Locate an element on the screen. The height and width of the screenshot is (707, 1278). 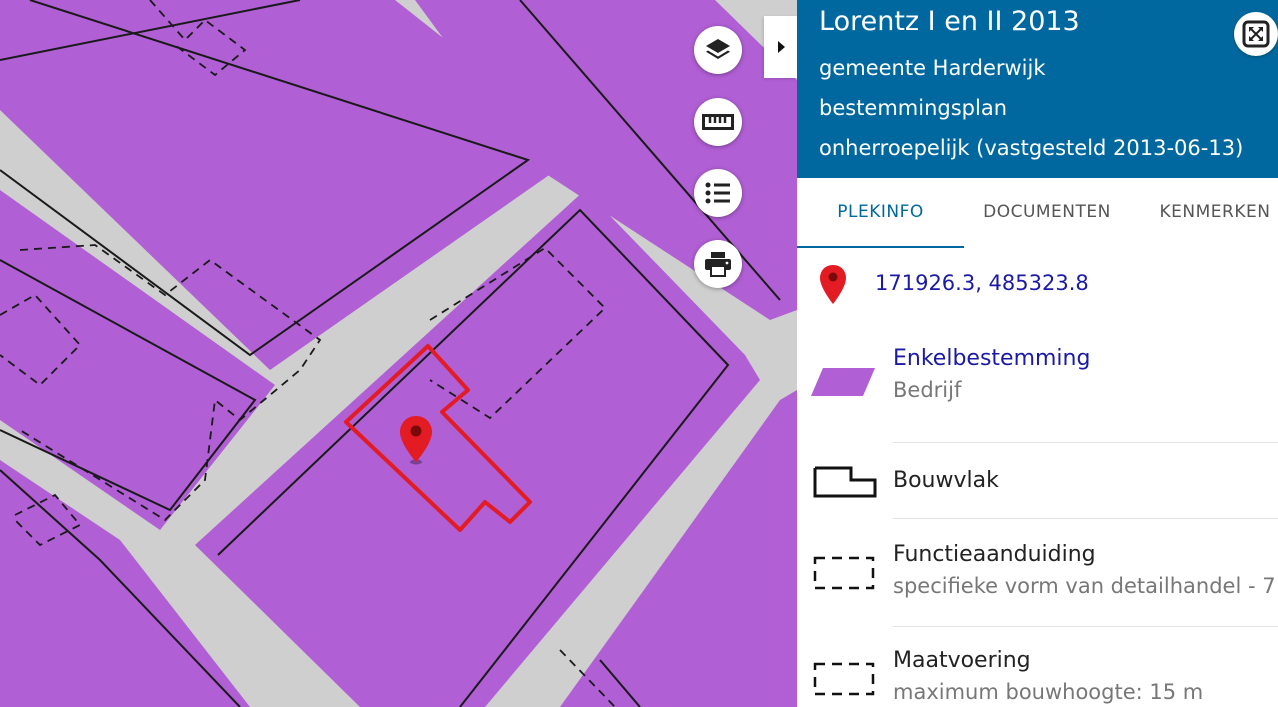
printer-icon is located at coordinates (718, 264).